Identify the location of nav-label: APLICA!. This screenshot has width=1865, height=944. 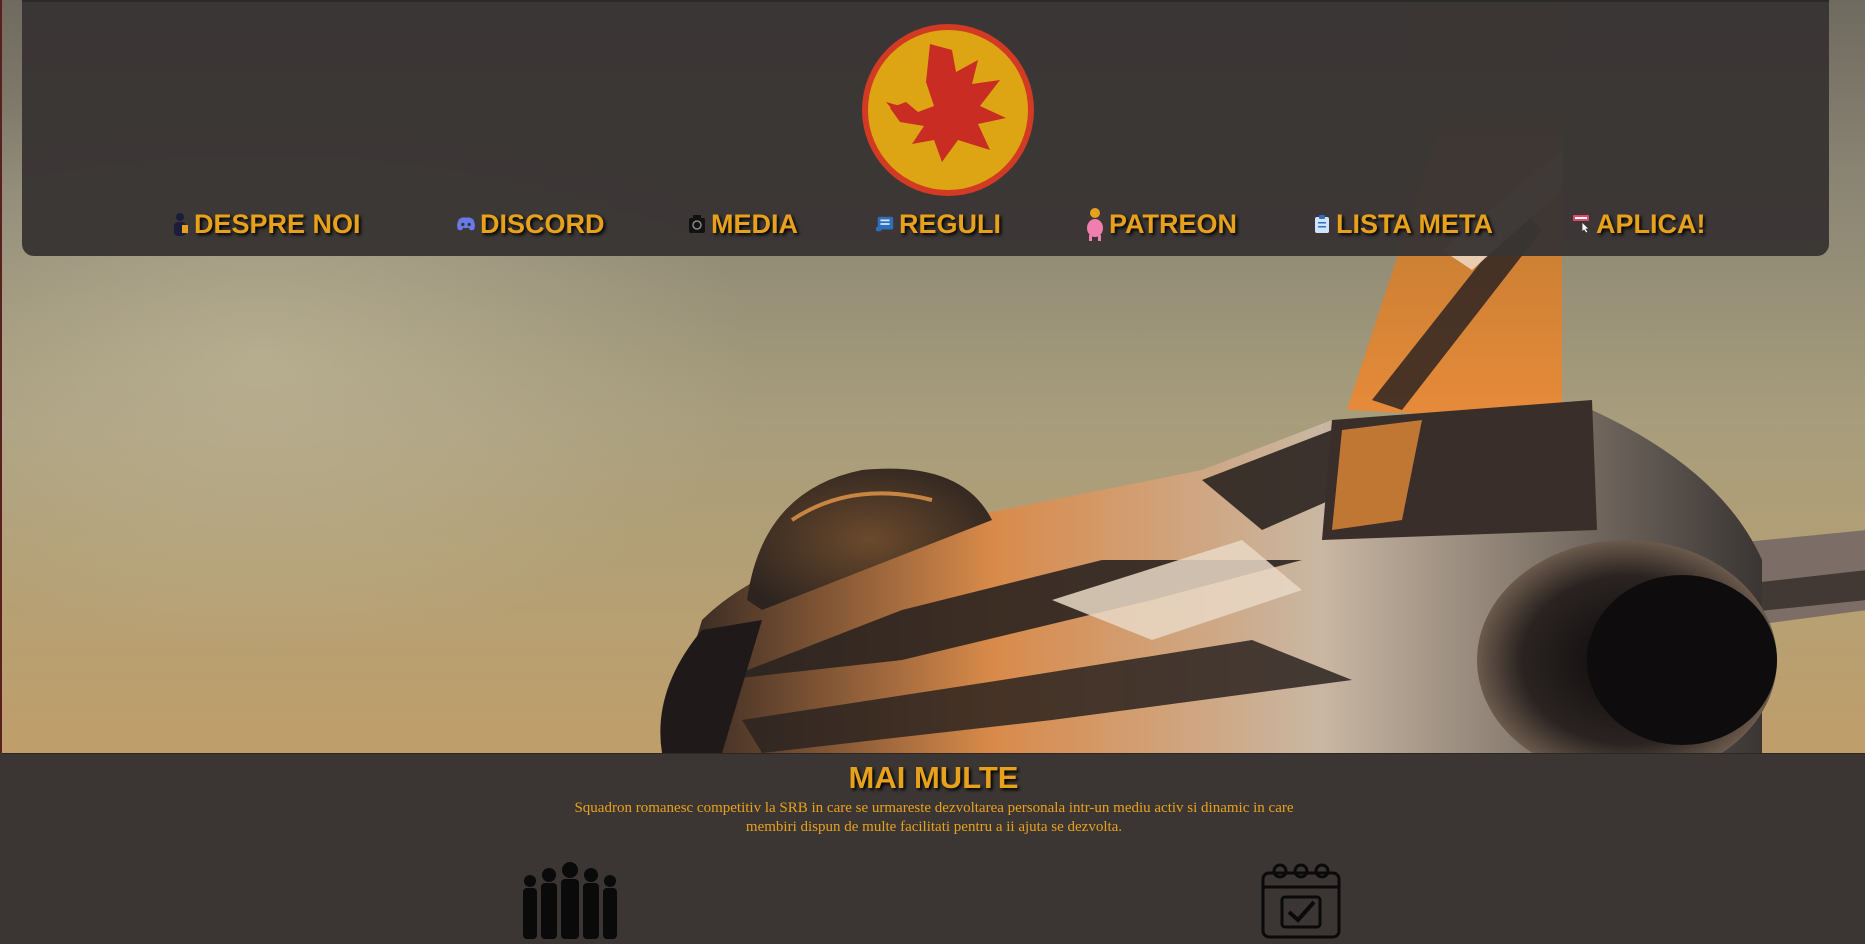
(1651, 223).